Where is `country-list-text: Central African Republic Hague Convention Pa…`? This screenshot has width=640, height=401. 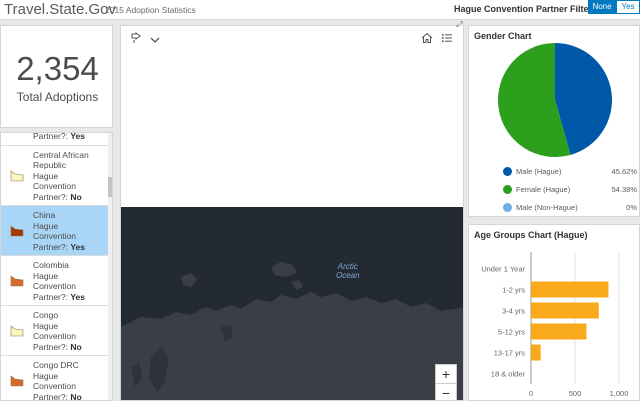
country-list-text: Central African Republic Hague Convention Pa… is located at coordinates (71, 176).